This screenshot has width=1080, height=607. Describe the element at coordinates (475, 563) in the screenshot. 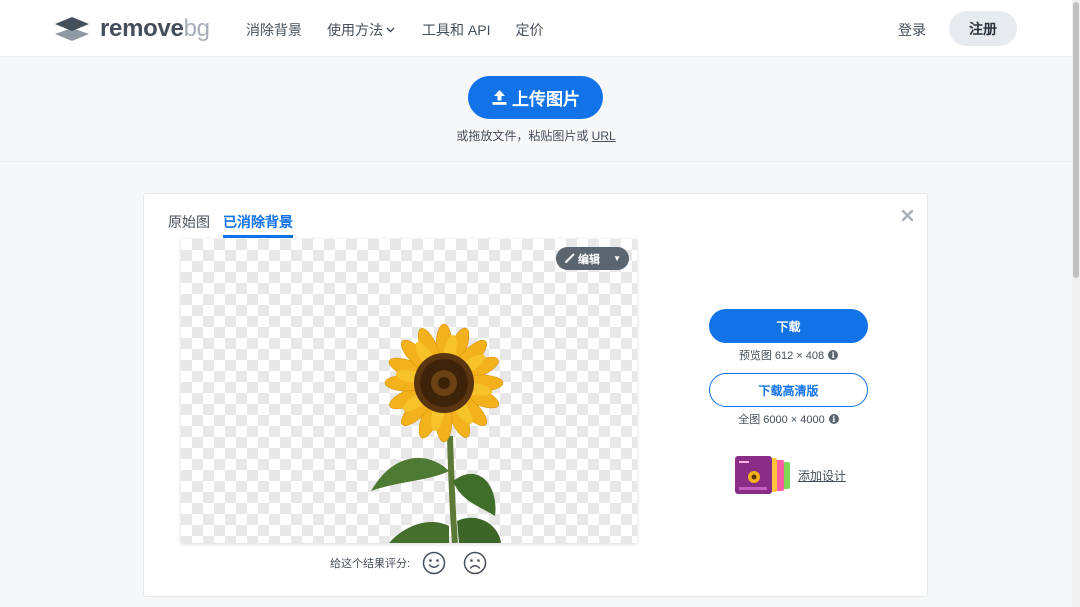

I see `frown-icon` at that location.